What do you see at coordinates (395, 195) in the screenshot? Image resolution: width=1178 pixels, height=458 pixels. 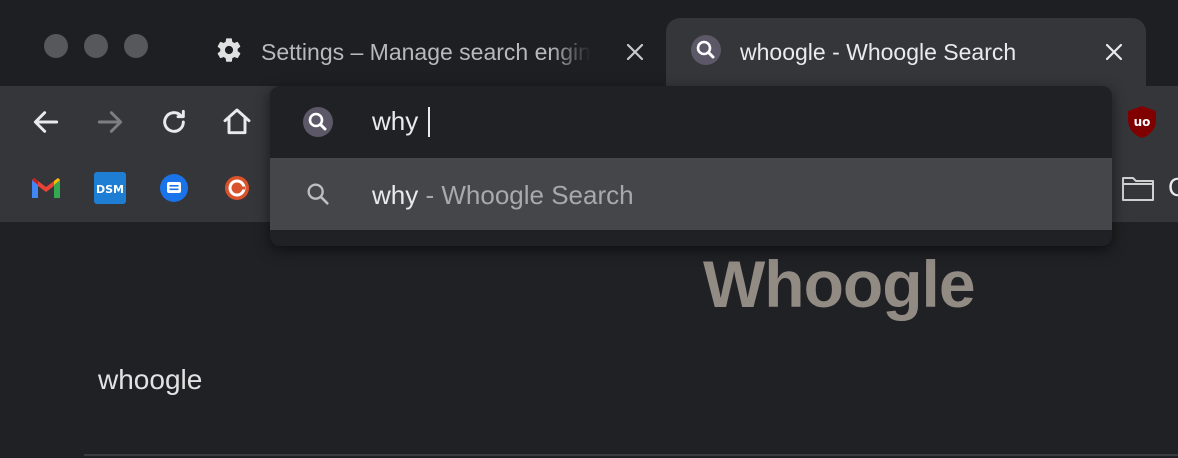 I see `suggestion-query: why` at bounding box center [395, 195].